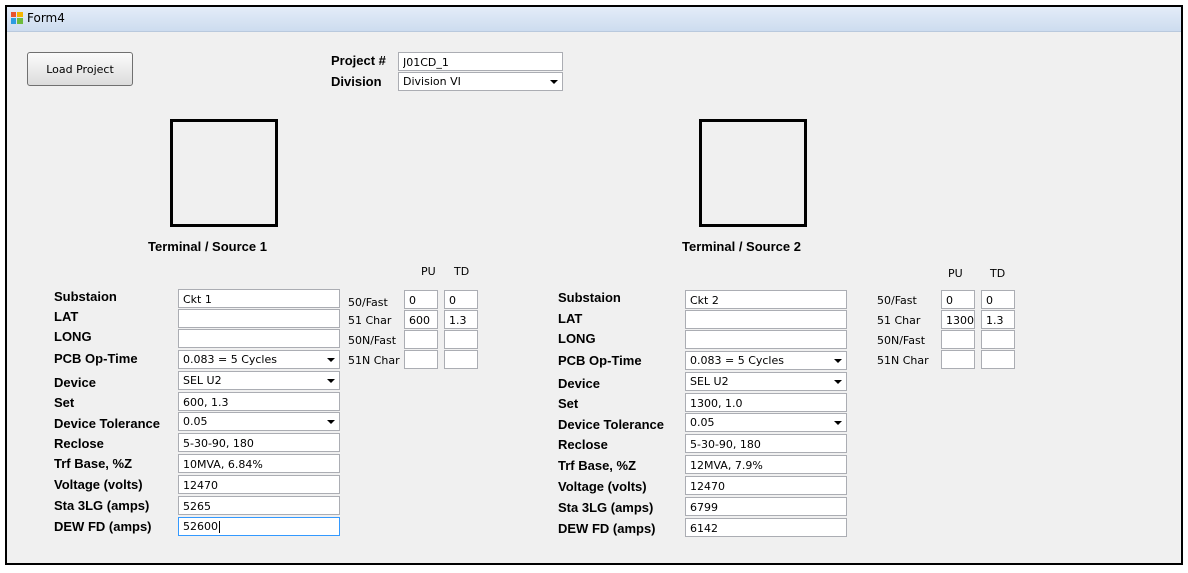 The width and height of the screenshot is (1188, 573). I want to click on t1-voltage-label: Voltage (volts), so click(98, 484).